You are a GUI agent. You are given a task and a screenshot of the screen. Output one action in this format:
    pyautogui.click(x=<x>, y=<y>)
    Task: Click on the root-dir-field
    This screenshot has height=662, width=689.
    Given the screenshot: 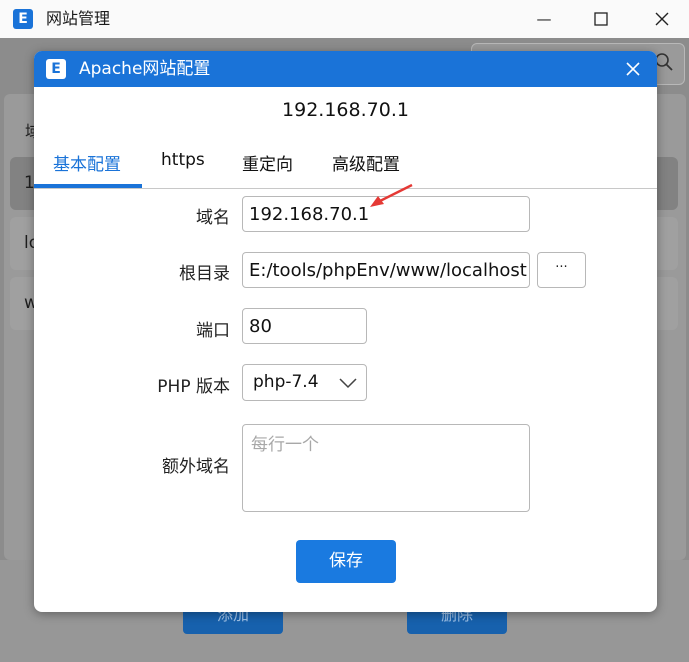 What is the action you would take?
    pyautogui.click(x=386, y=270)
    